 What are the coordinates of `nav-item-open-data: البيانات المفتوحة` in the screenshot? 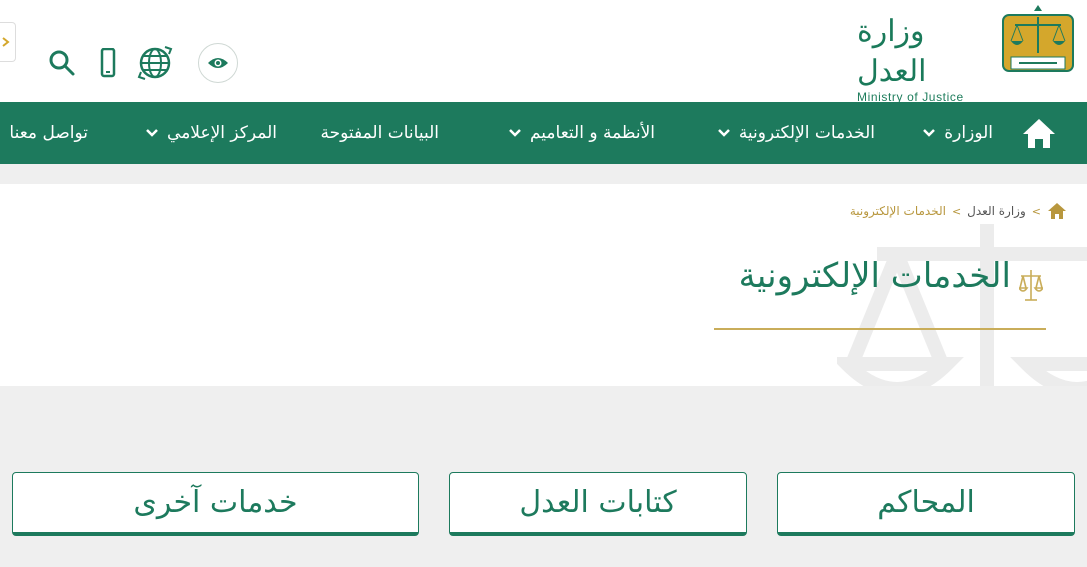 It's located at (379, 133).